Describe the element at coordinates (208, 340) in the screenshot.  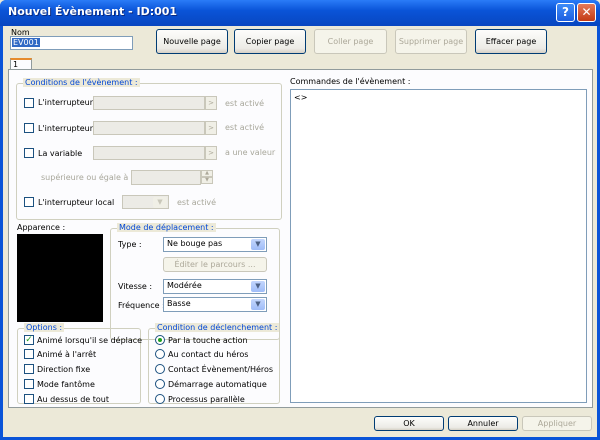
I see `trigger-label: Par la touche action` at that location.